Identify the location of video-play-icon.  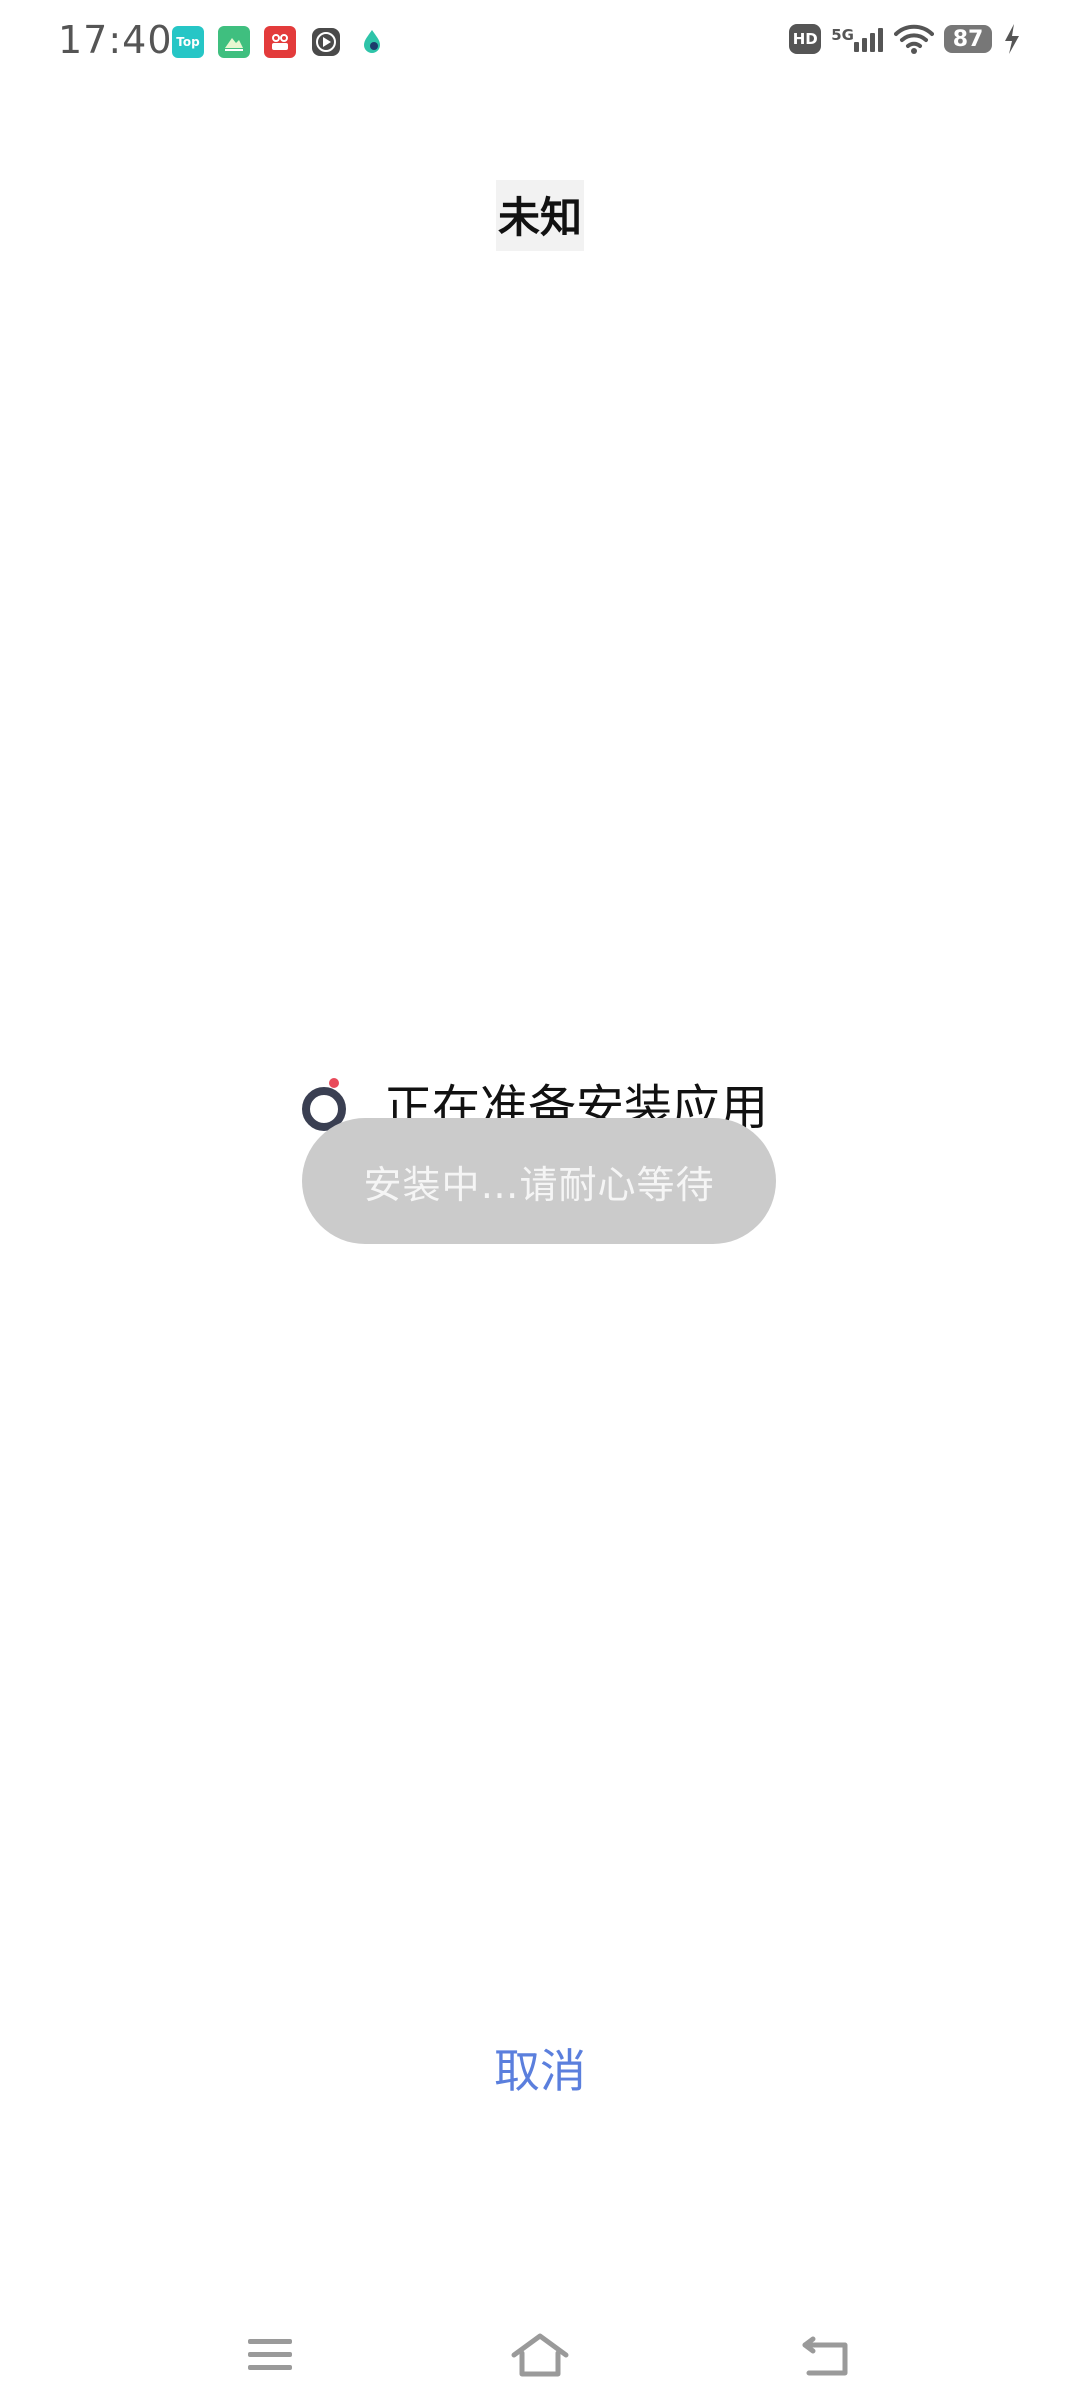
(326, 42).